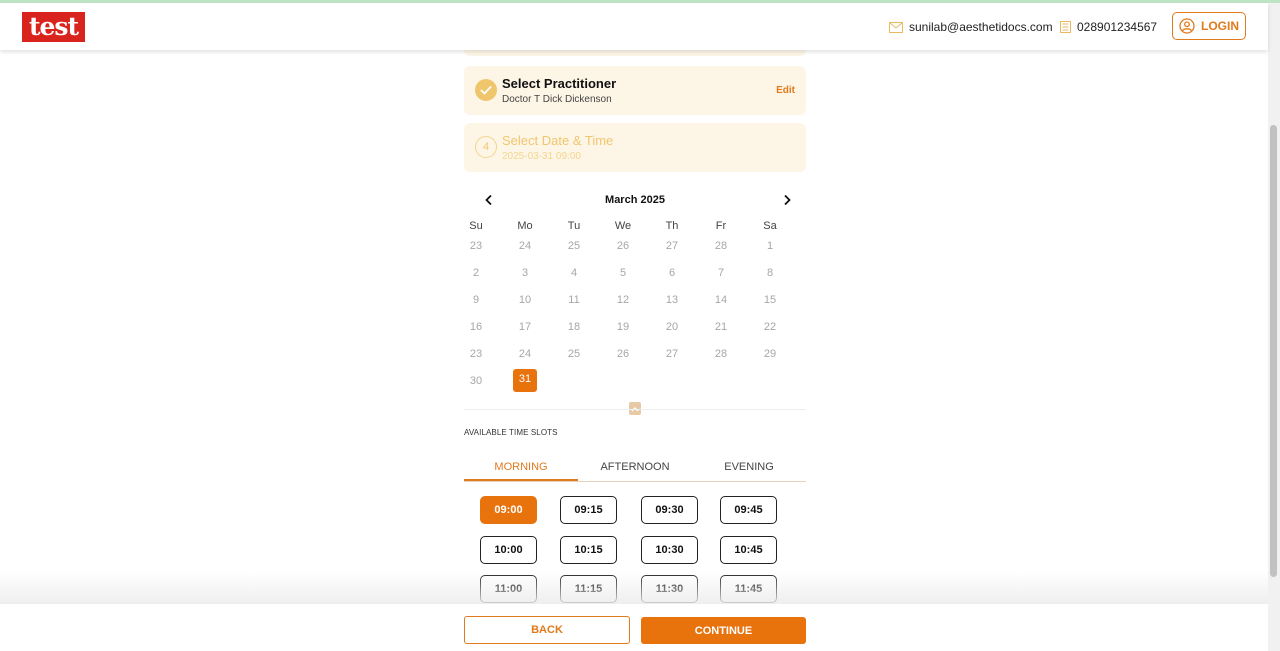 Image resolution: width=1280 pixels, height=651 pixels. I want to click on email-text: sunilab@aesthetidocs.com, so click(981, 27).